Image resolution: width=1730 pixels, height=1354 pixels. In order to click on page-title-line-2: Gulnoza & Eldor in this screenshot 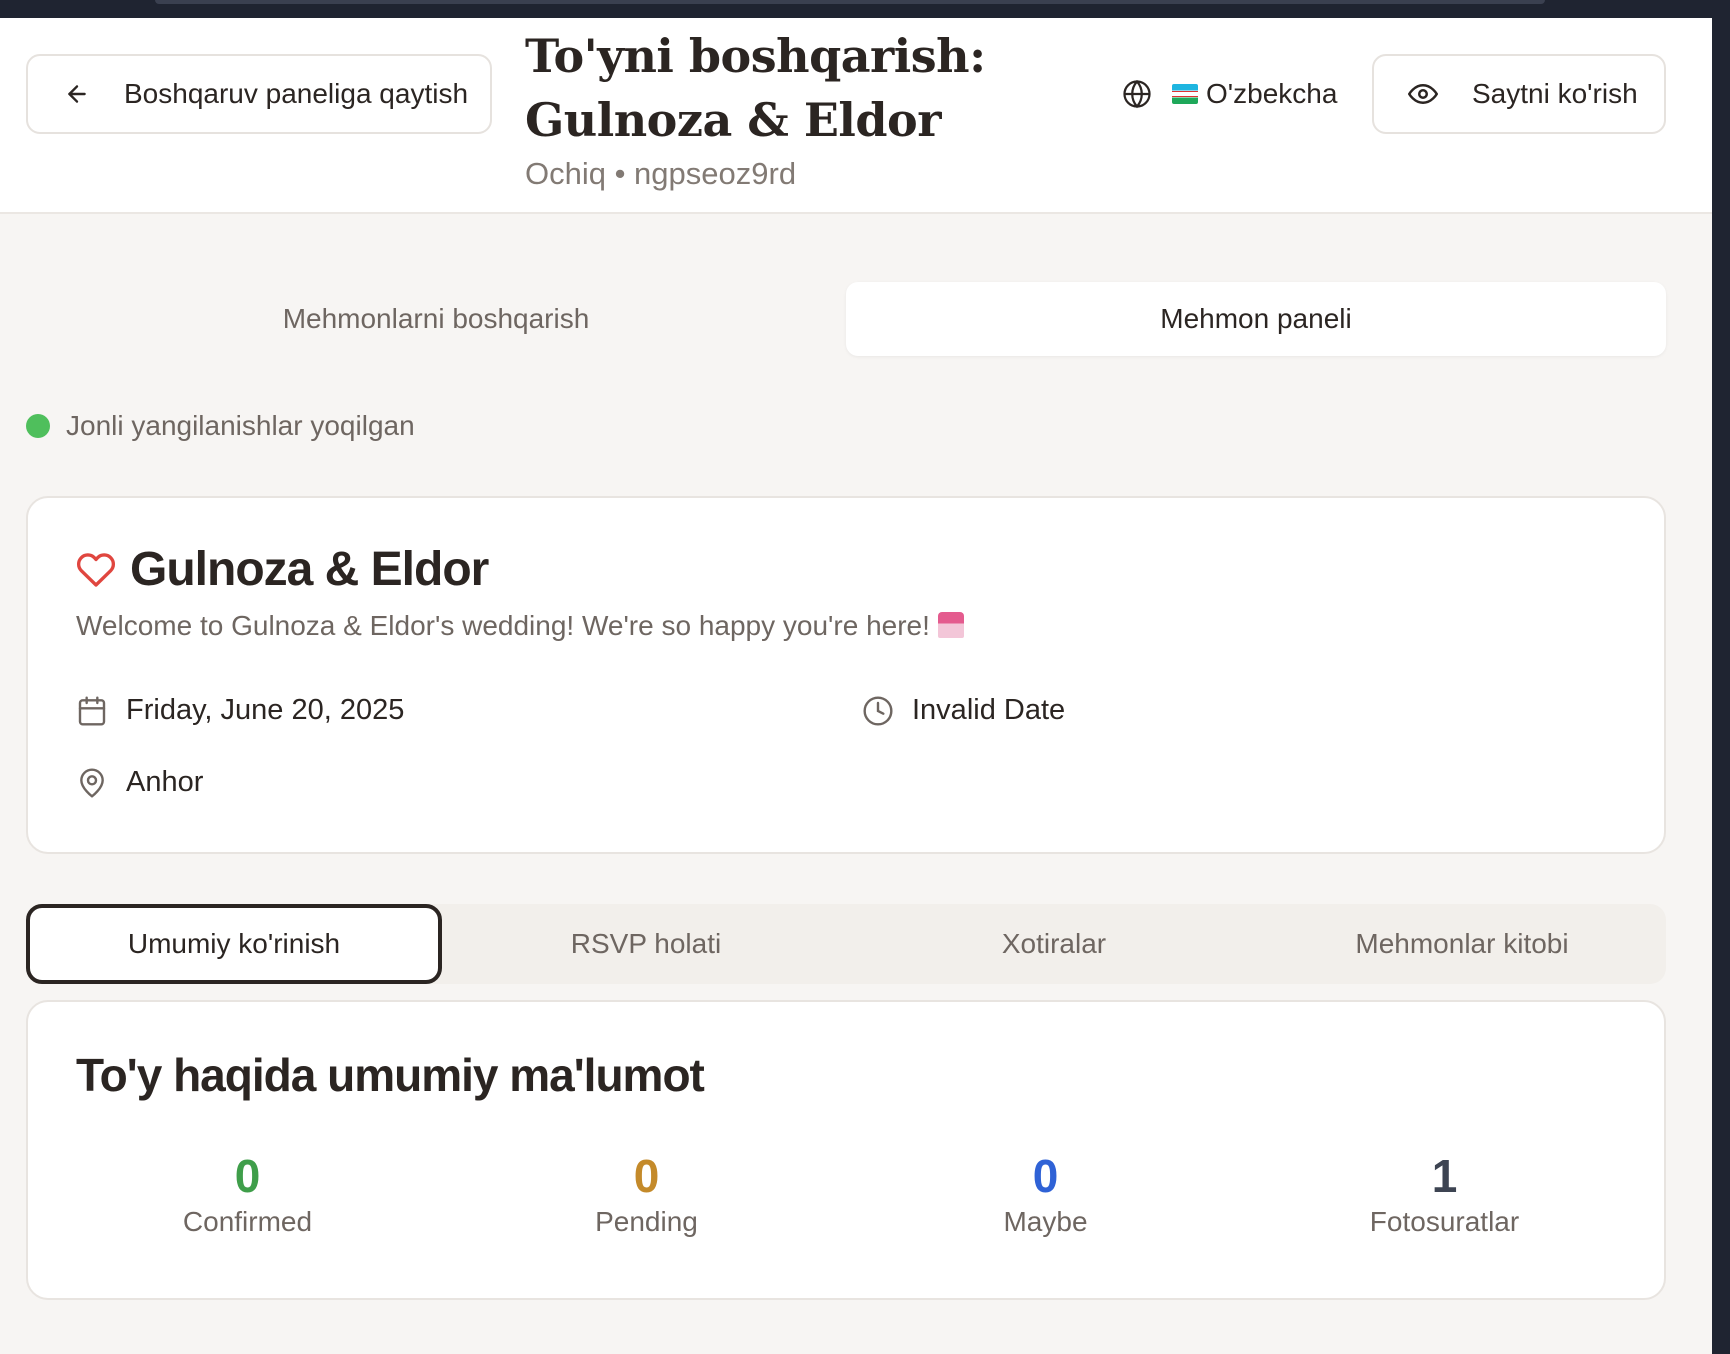, I will do `click(733, 120)`.